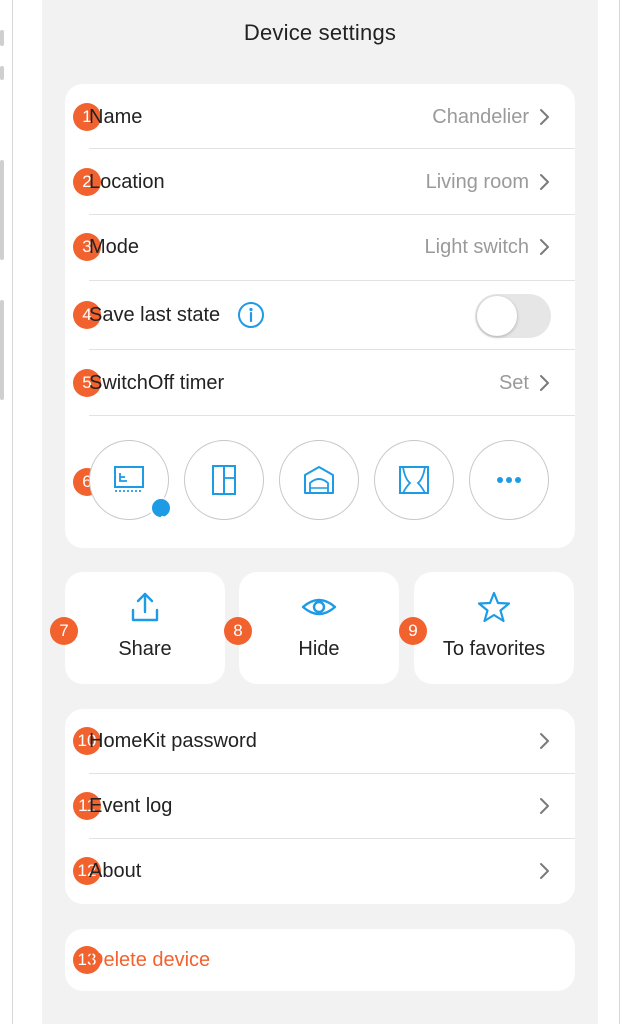 Image resolution: width=632 pixels, height=1024 pixels. Describe the element at coordinates (319, 628) in the screenshot. I see `hide-button: Hide` at that location.